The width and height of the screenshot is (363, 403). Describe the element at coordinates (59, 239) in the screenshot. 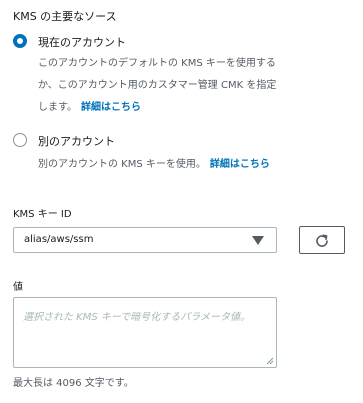

I see `kms-key-selected-value: alias/aws/ssm` at that location.